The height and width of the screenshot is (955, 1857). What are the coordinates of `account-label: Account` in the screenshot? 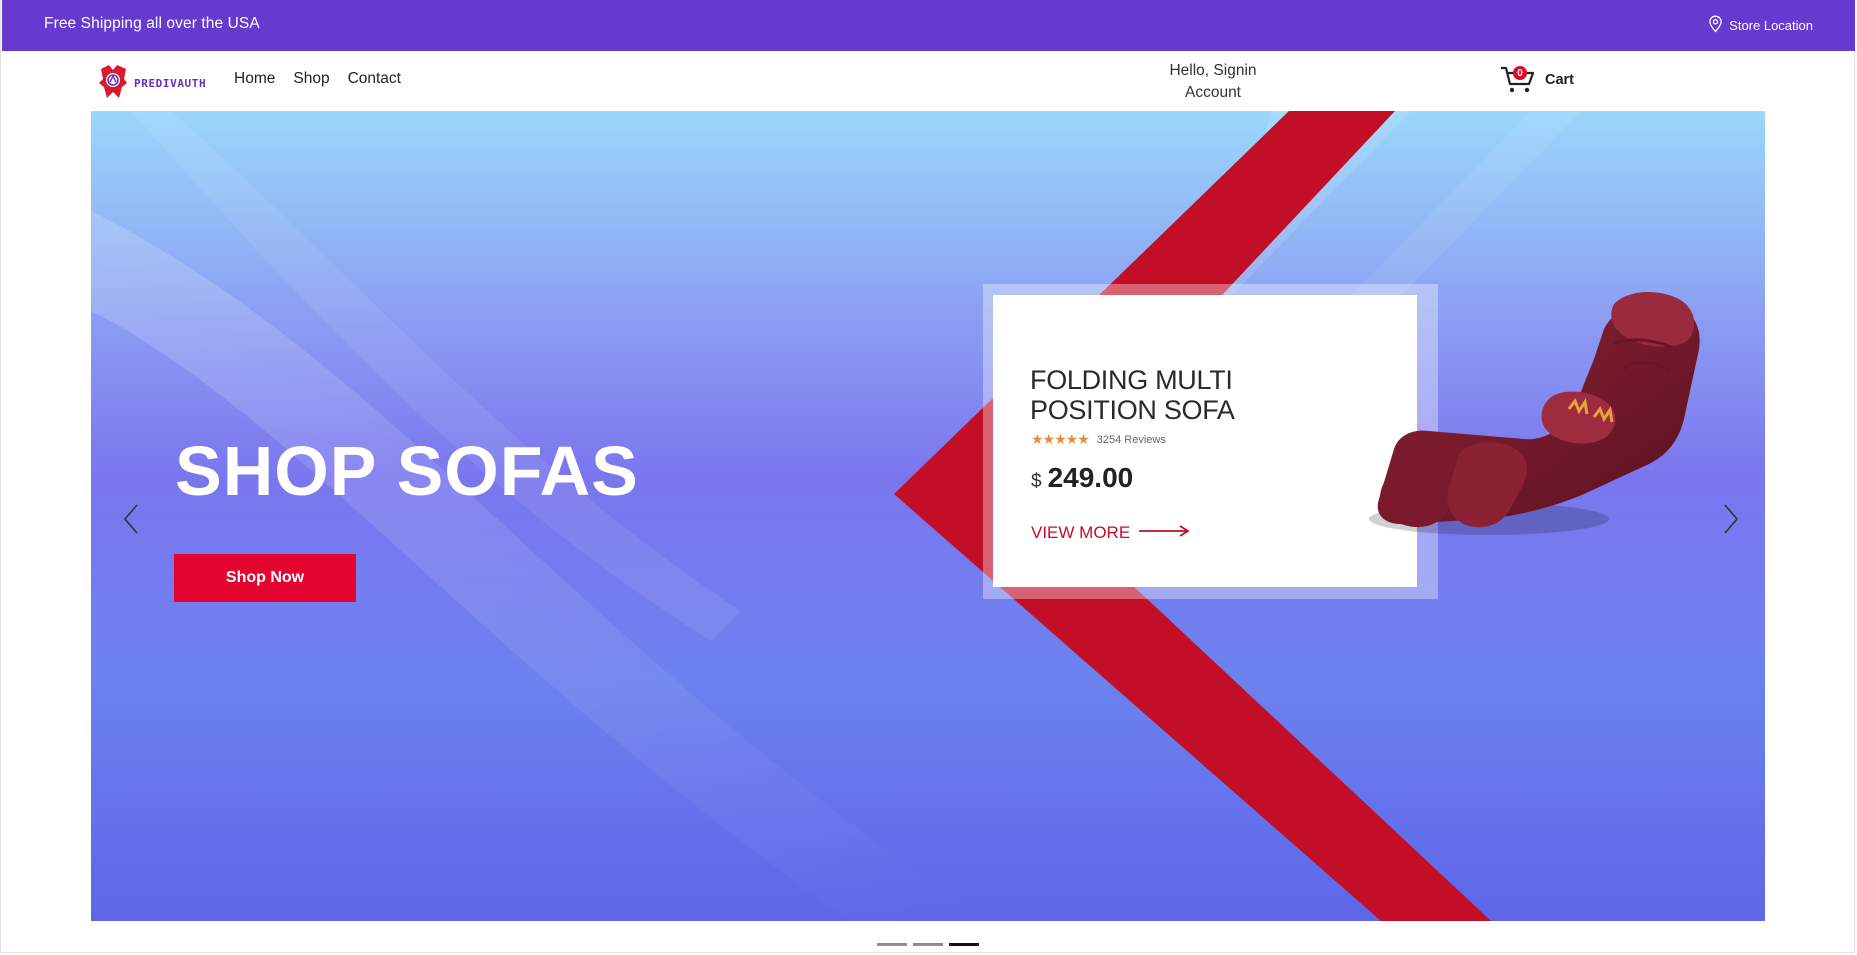 It's located at (1212, 92).